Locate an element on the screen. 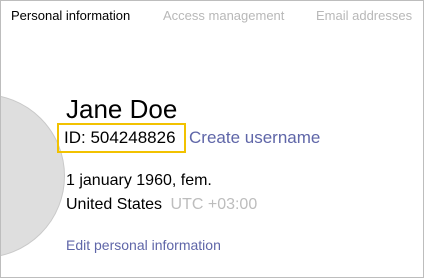  avatar is located at coordinates (33, 176).